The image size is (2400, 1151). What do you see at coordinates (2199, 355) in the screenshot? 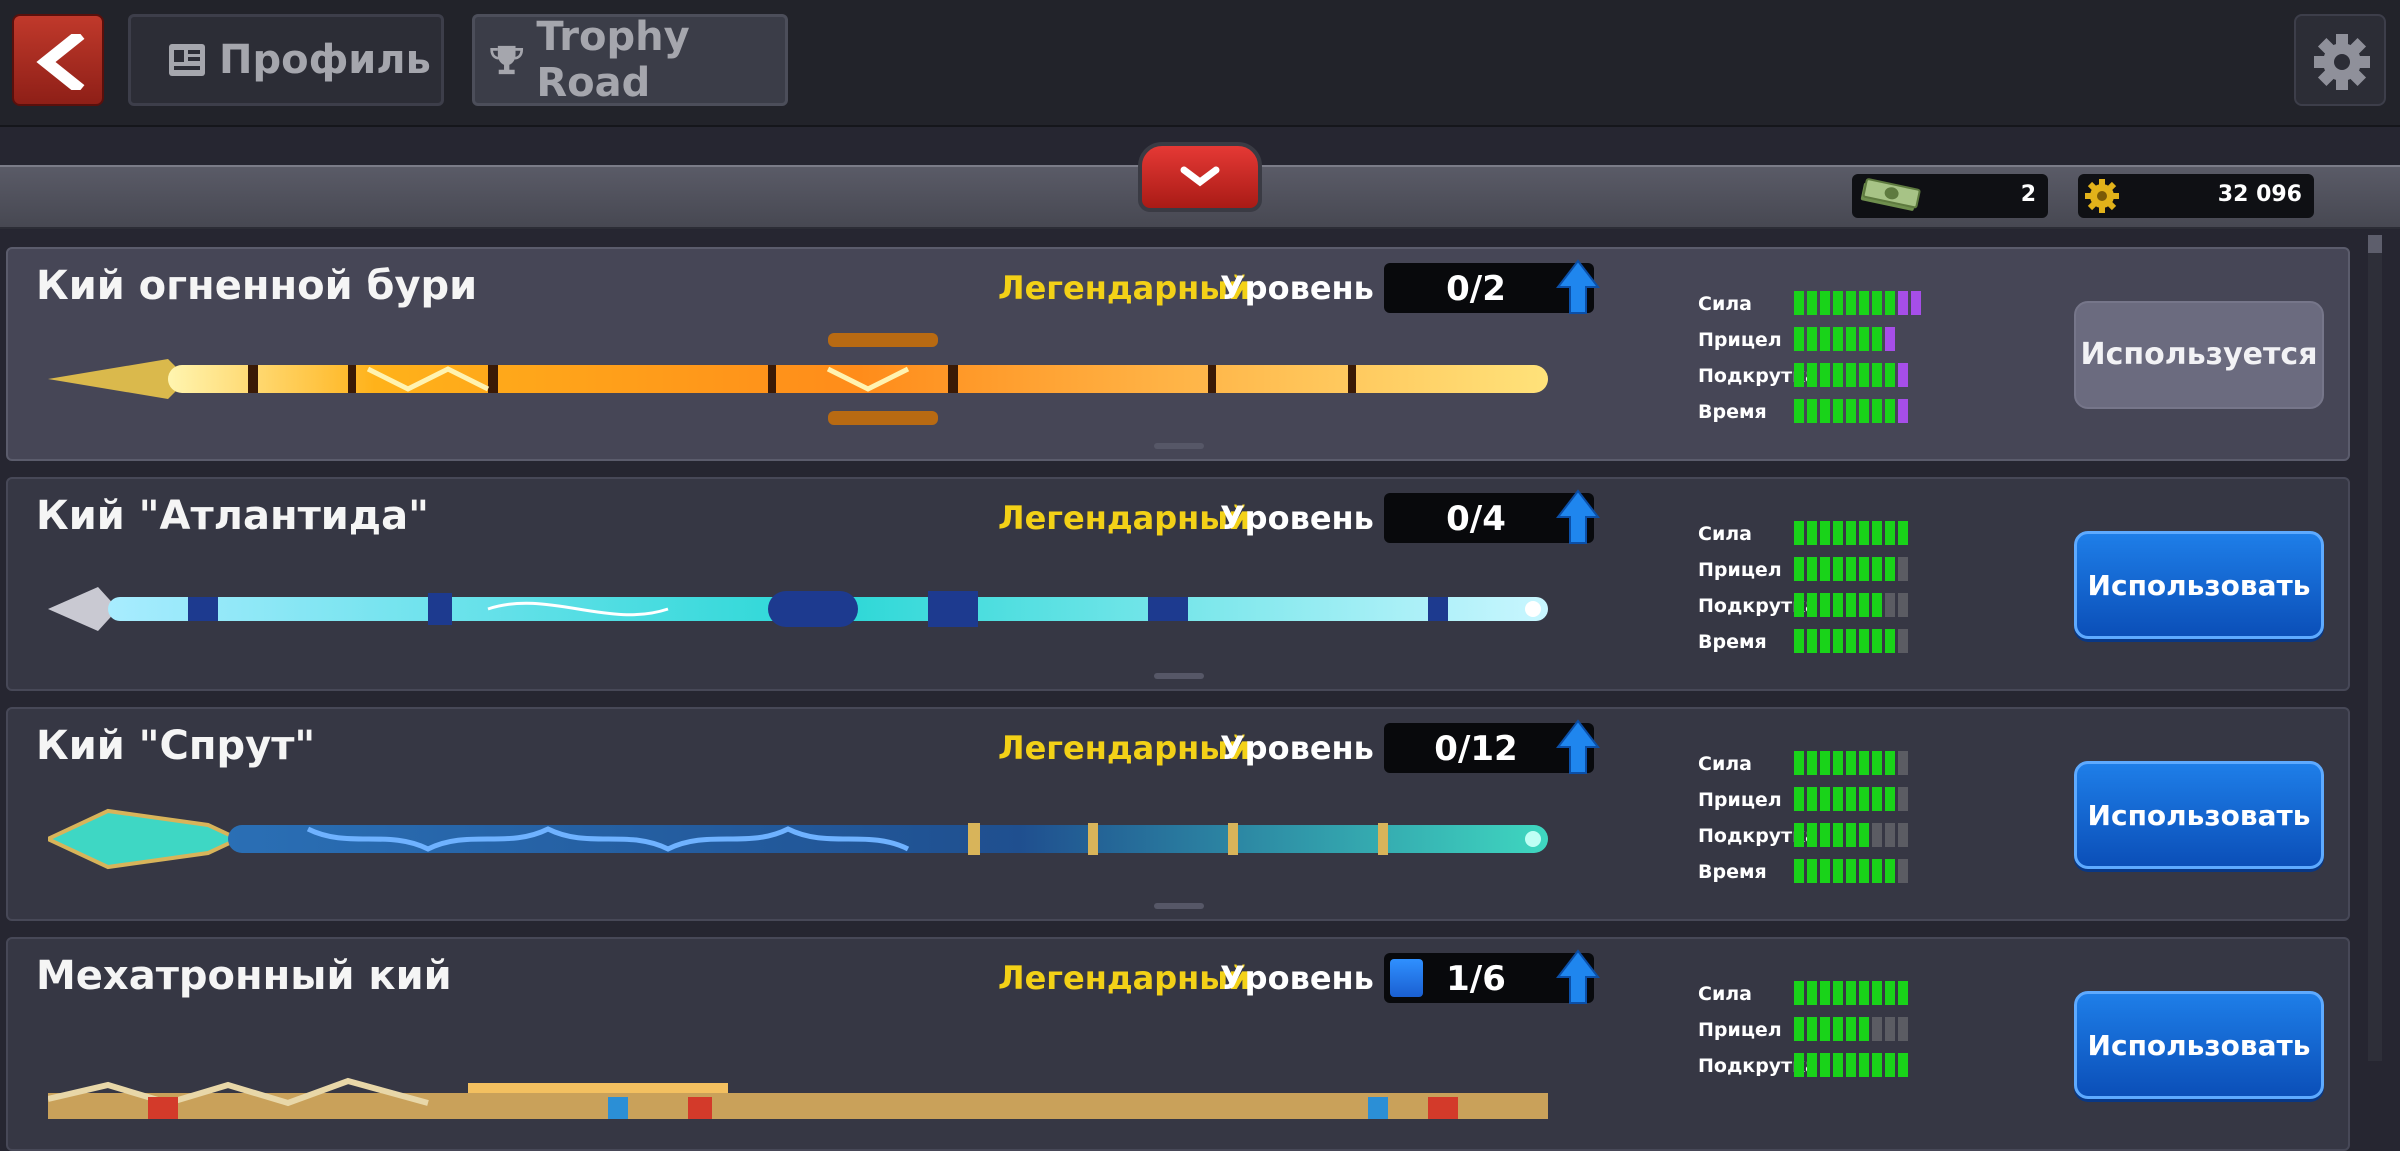
I see `in-use-button: Используется` at bounding box center [2199, 355].